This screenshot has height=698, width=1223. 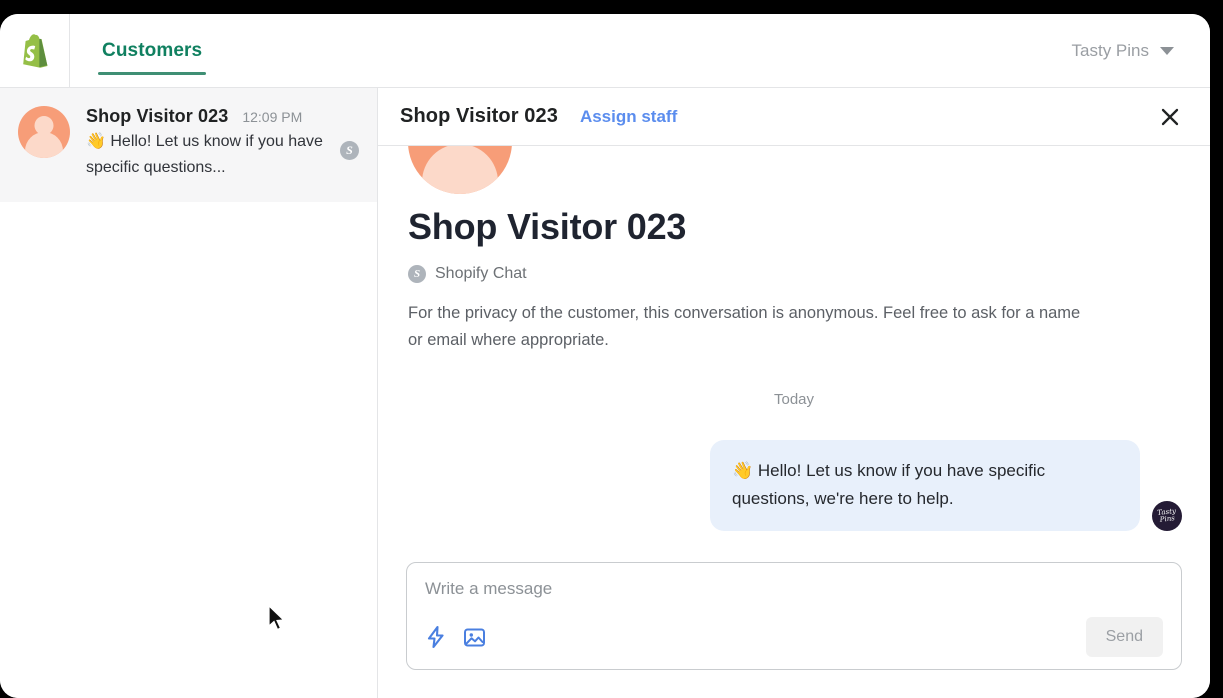 I want to click on list-item-time: 12:09 PM, so click(x=272, y=117).